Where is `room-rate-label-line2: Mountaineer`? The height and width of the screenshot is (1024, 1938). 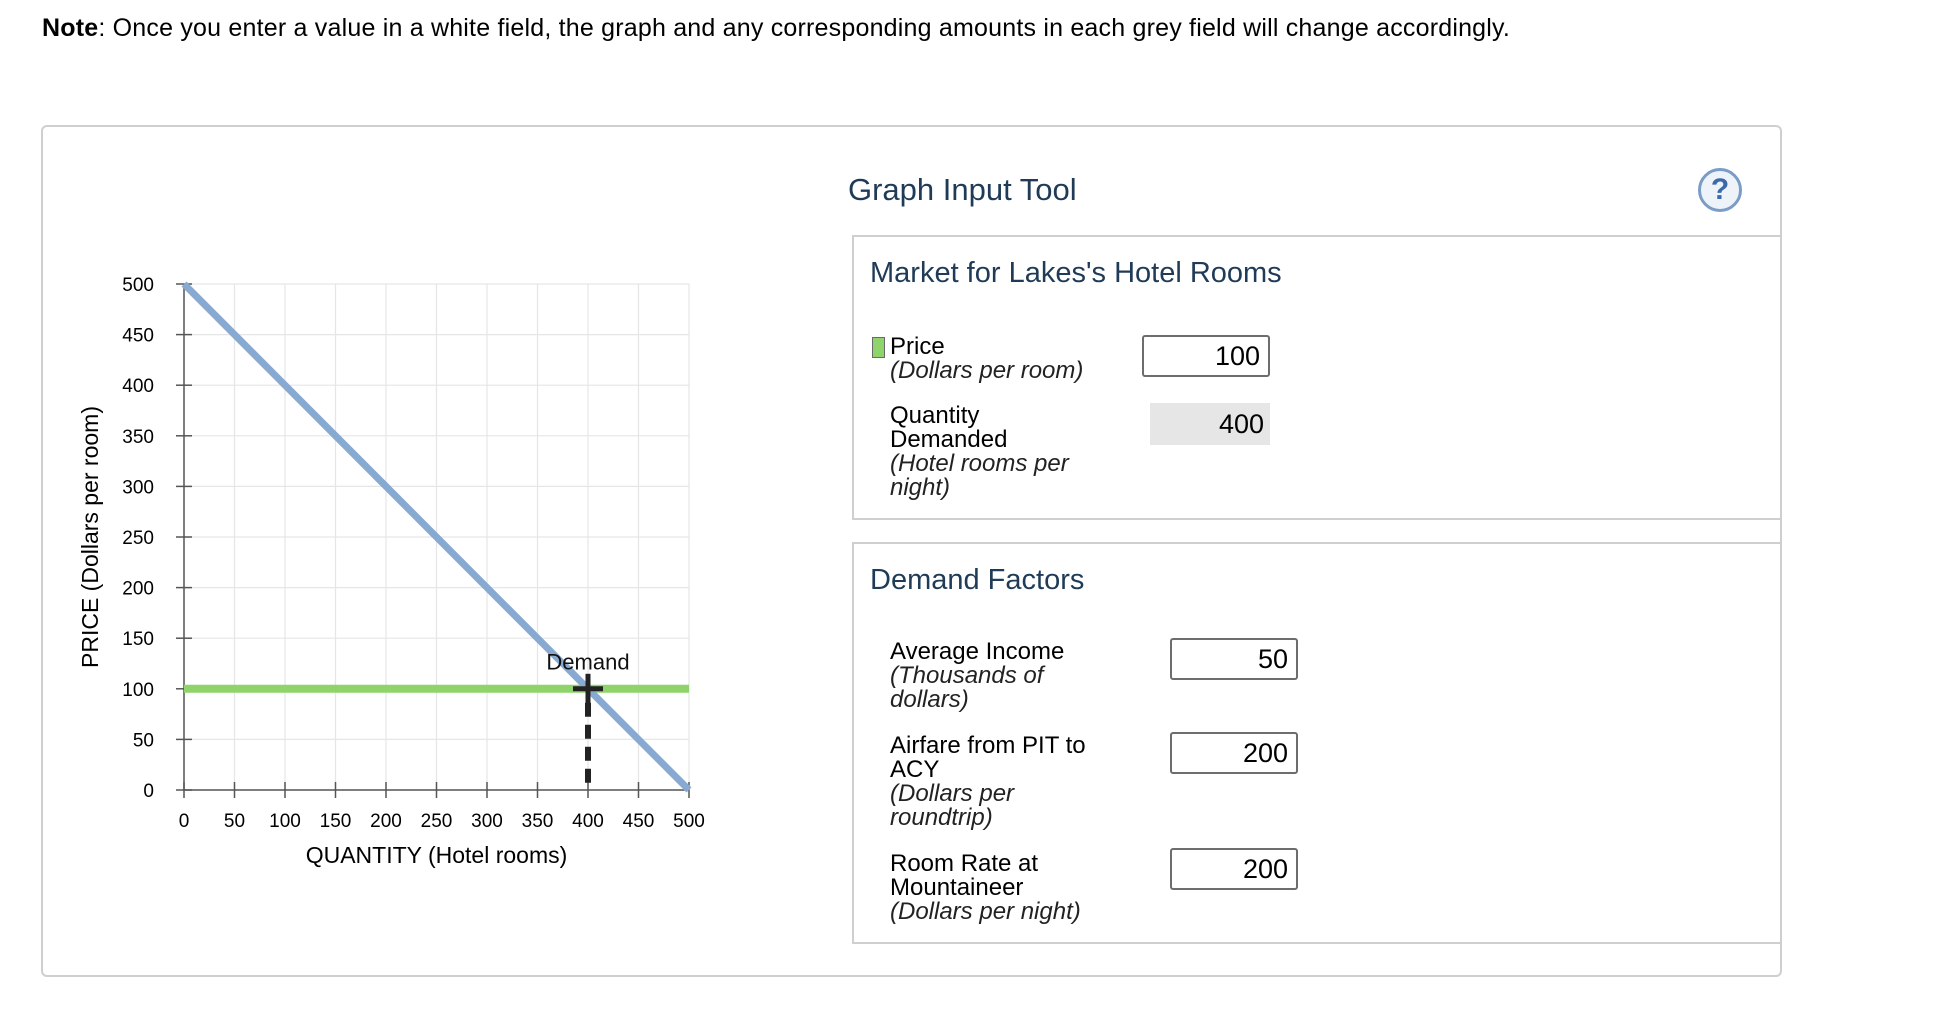
room-rate-label-line2: Mountaineer is located at coordinates (957, 887).